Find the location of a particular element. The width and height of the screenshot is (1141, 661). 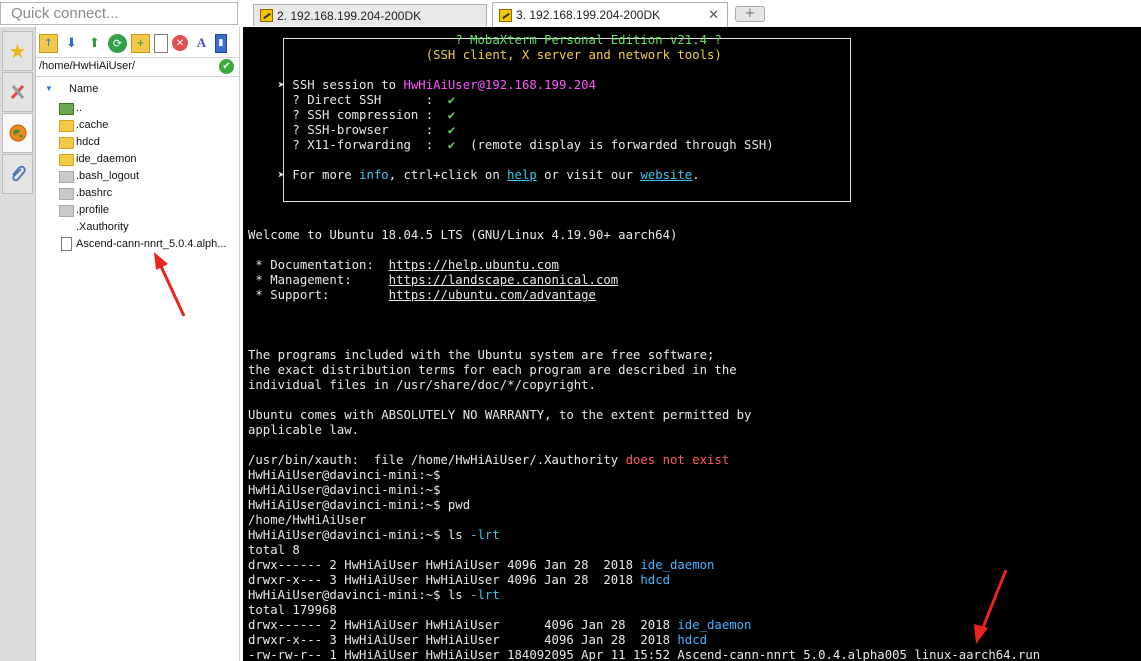

column-name: Name is located at coordinates (83, 89).